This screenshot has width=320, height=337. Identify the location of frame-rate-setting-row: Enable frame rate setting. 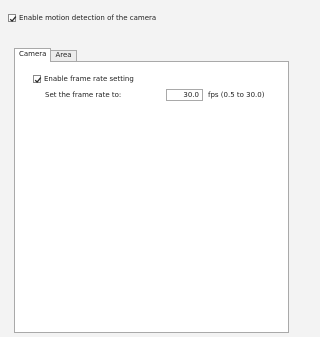
(83, 79).